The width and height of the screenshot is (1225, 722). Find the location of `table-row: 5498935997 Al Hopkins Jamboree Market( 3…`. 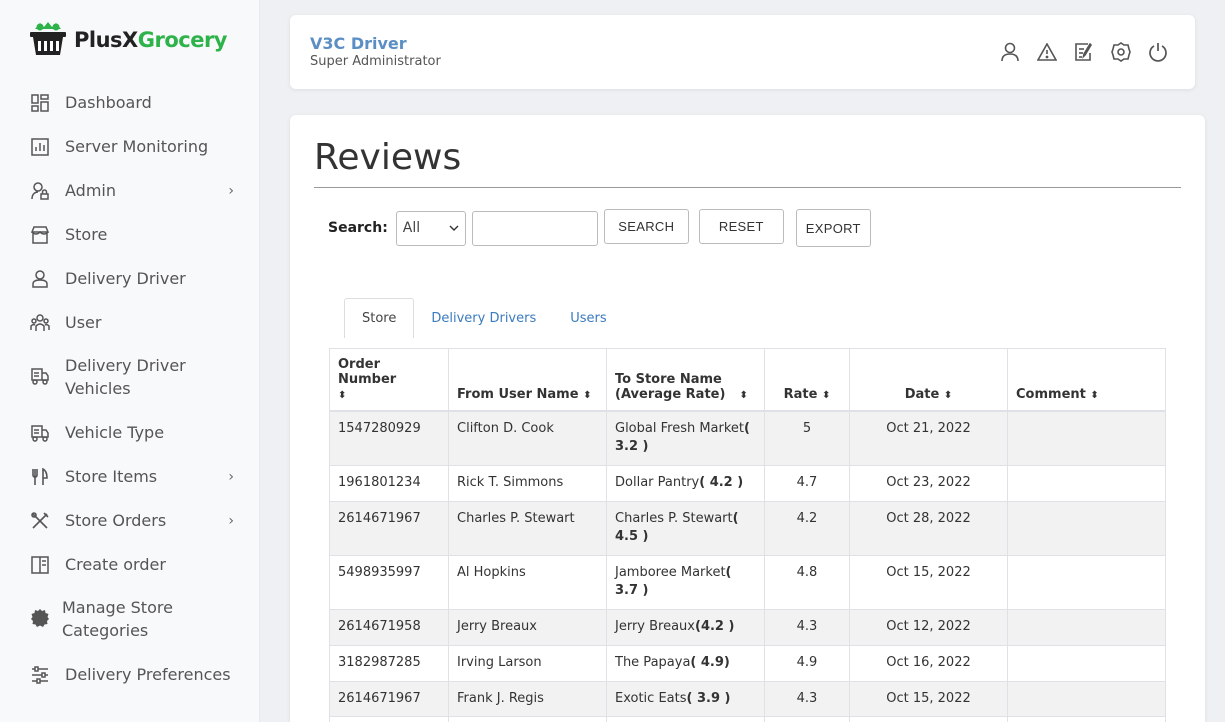

table-row: 5498935997 Al Hopkins Jamboree Market( 3… is located at coordinates (747, 582).